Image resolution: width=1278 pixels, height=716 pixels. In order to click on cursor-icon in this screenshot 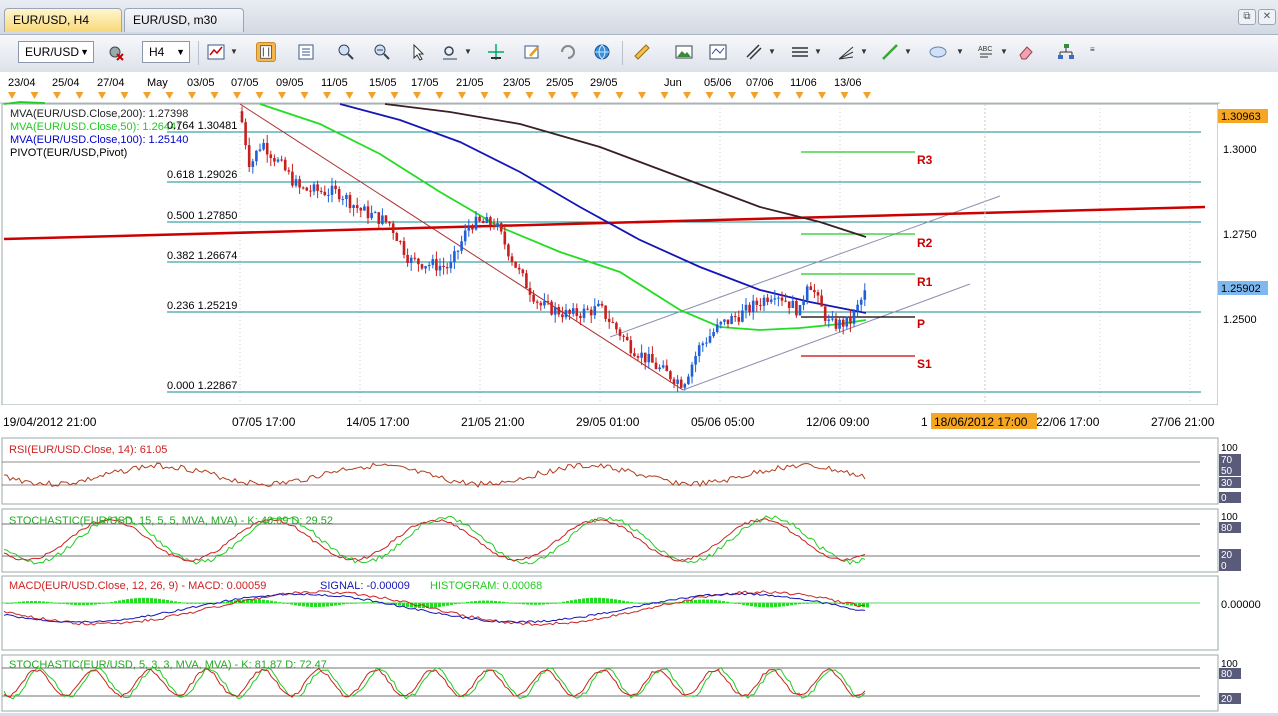, I will do `click(418, 52)`.